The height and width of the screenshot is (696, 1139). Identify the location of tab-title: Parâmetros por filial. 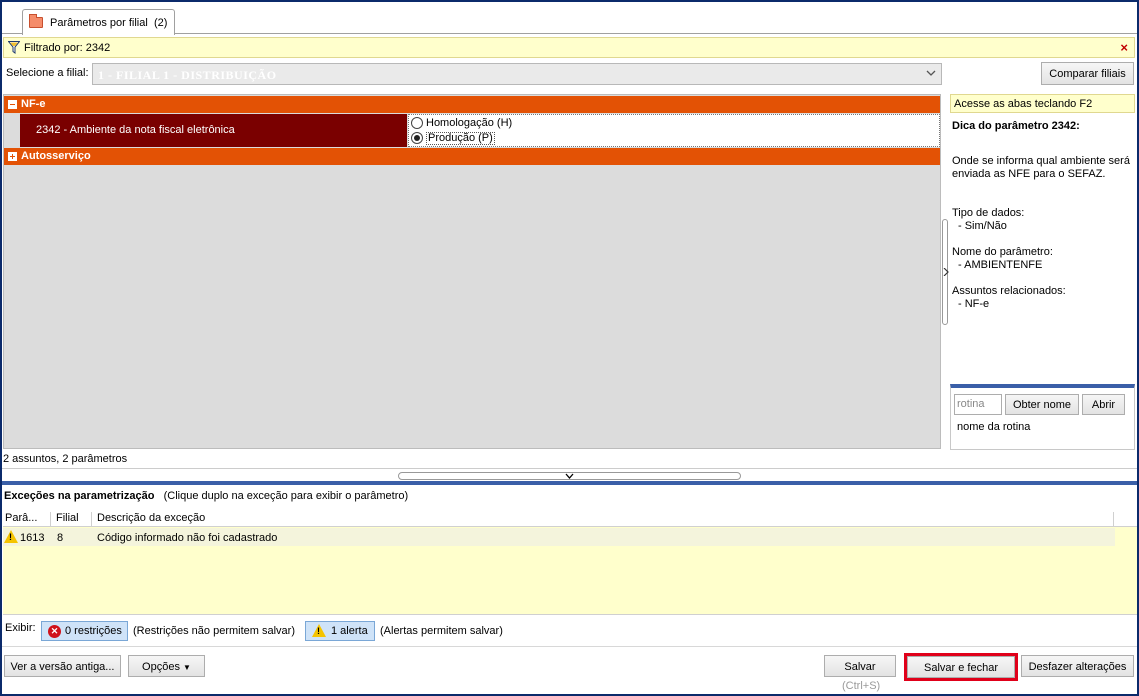
(99, 23).